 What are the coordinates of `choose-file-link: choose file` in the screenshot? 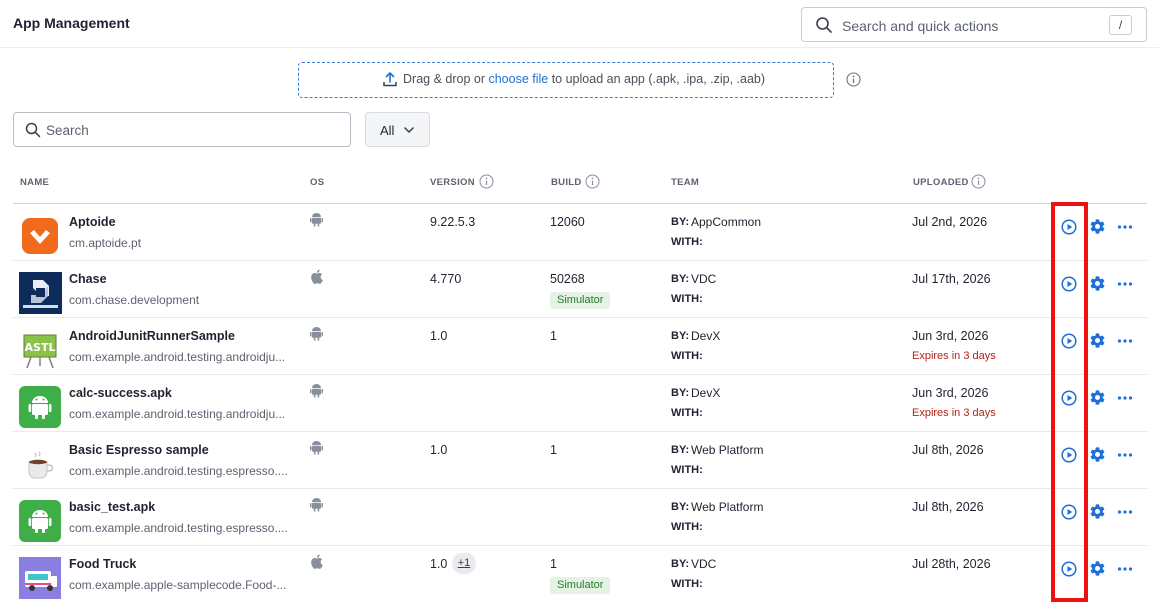 It's located at (518, 79).